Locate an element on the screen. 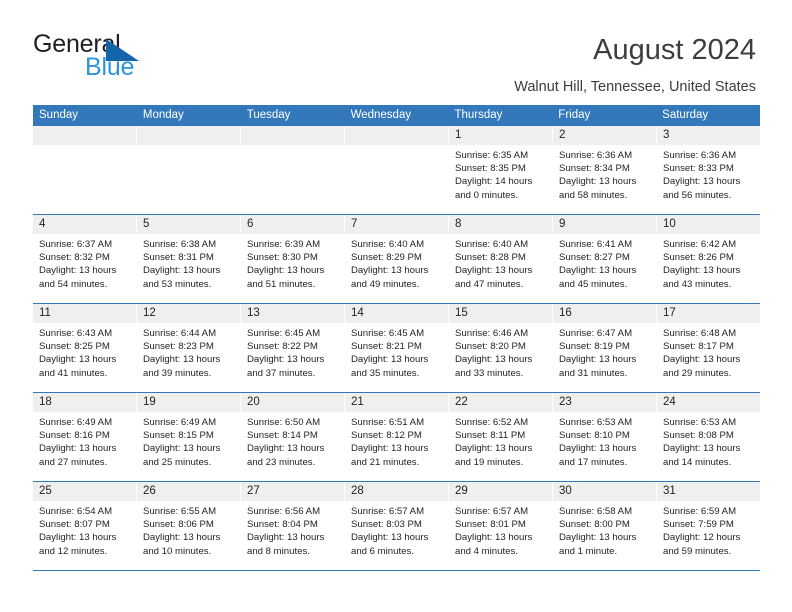  day-number: 28 is located at coordinates (396, 491).